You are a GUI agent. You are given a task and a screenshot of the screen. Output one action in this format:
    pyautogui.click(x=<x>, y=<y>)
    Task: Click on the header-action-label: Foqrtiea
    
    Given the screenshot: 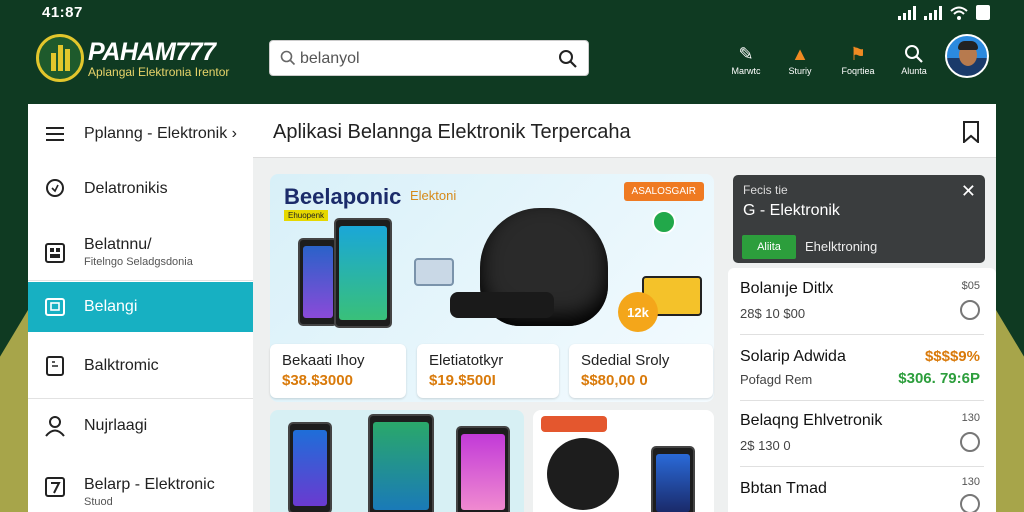 What is the action you would take?
    pyautogui.click(x=858, y=71)
    